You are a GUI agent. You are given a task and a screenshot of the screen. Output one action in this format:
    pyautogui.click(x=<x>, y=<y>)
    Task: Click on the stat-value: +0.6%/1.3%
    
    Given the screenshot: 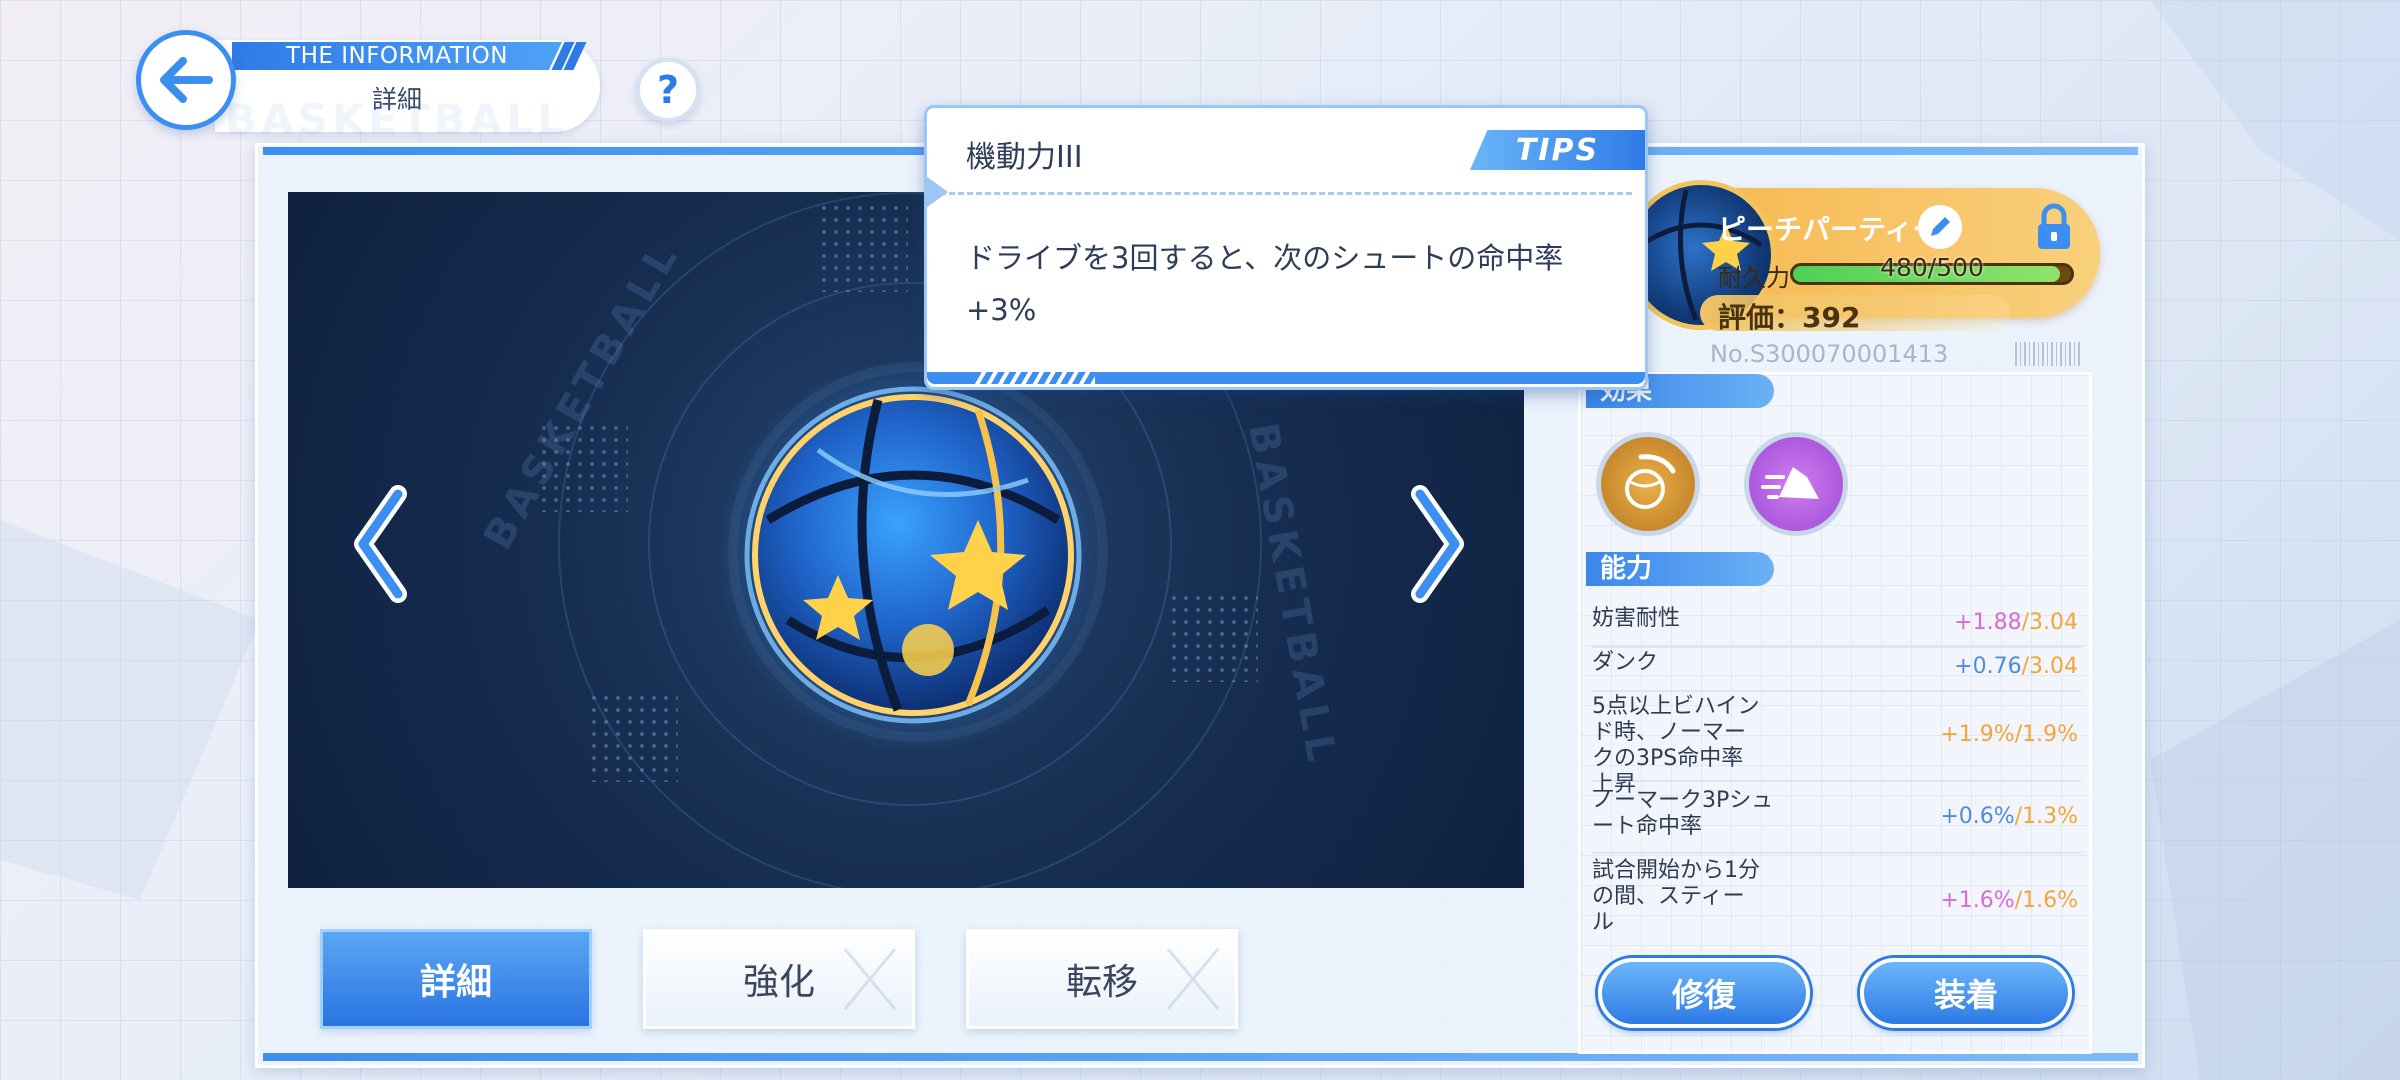 What is the action you would take?
    pyautogui.click(x=2009, y=816)
    